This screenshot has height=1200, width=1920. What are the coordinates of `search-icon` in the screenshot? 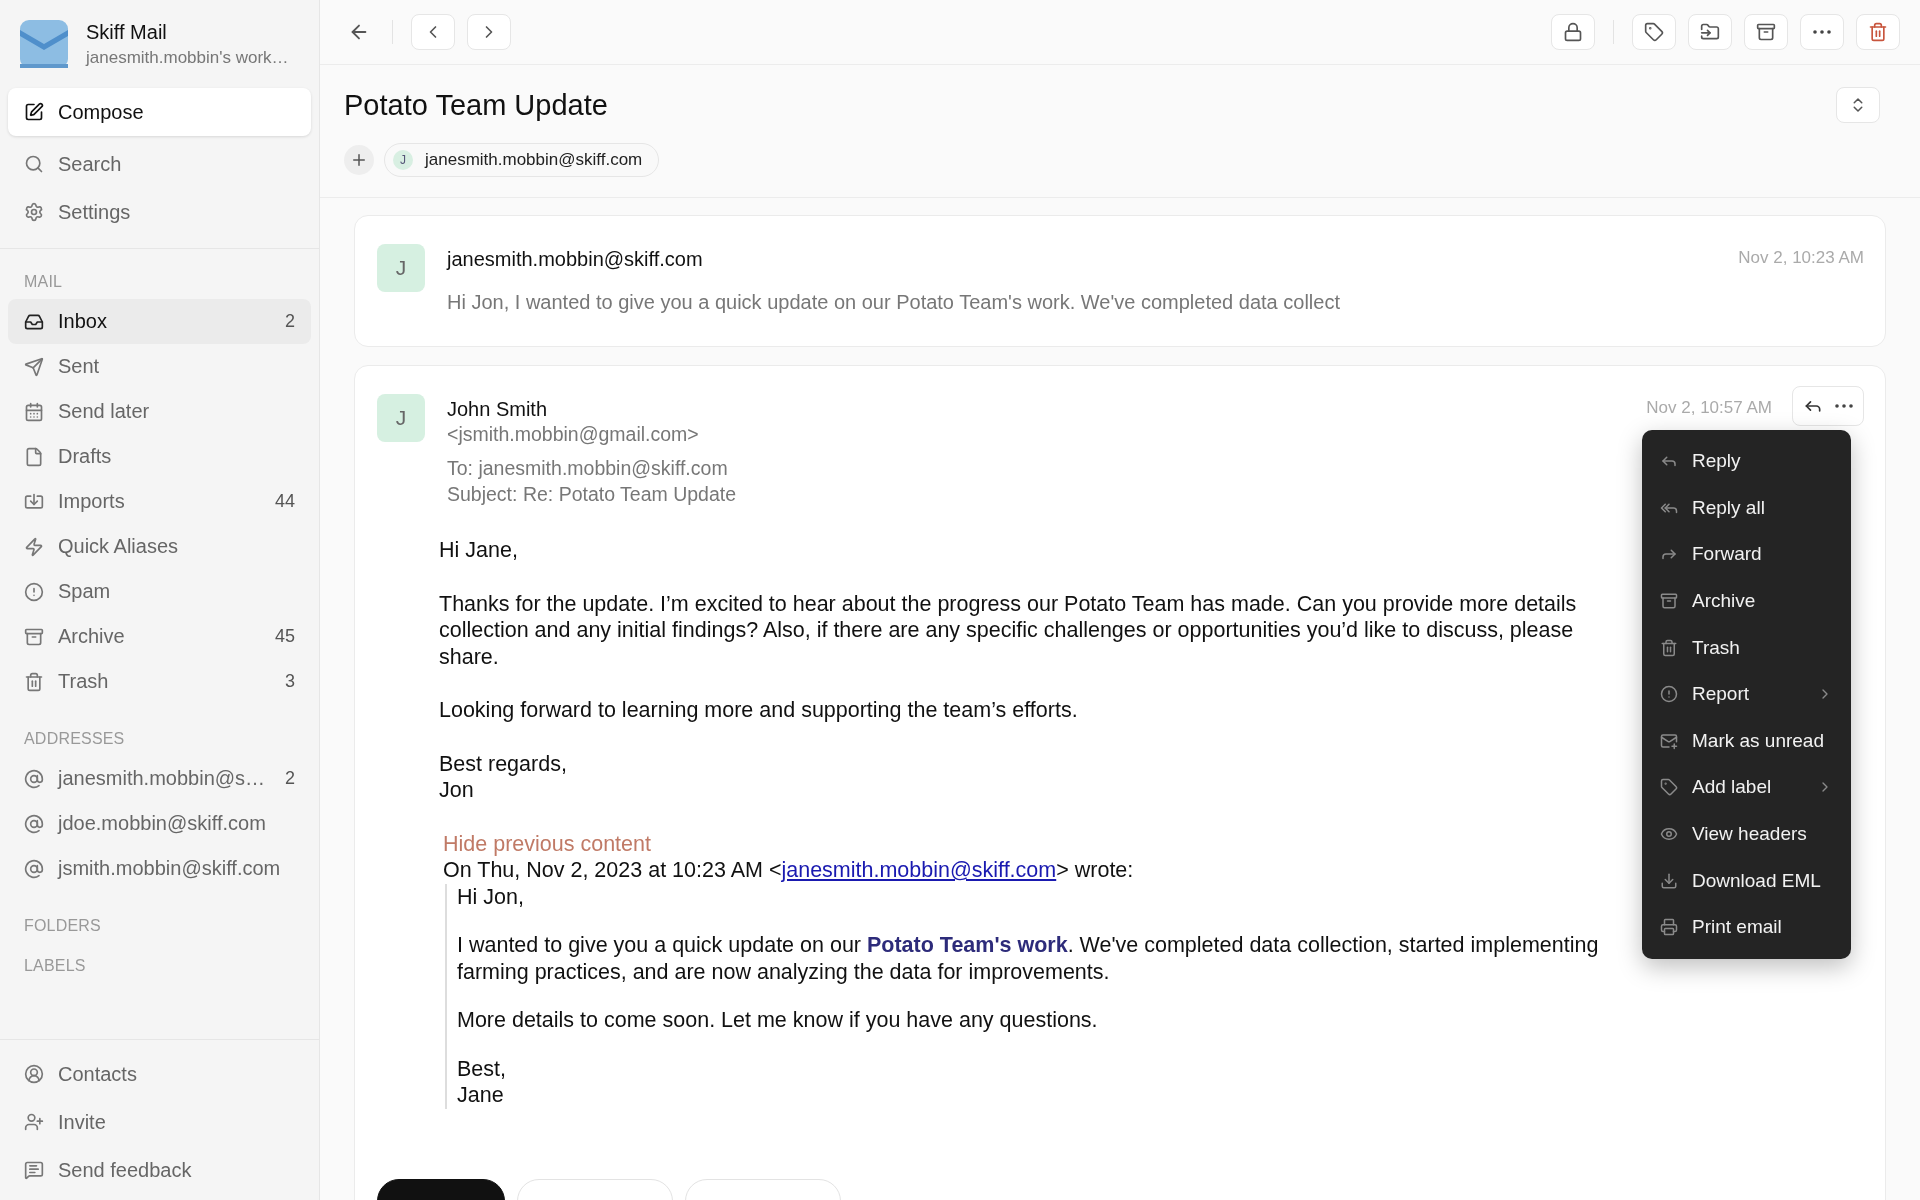 It's located at (34, 164).